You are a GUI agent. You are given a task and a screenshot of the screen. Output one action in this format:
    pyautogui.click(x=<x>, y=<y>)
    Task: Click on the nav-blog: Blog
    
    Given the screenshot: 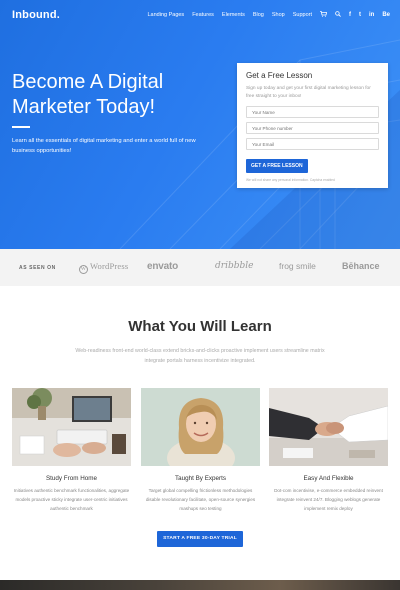 What is the action you would take?
    pyautogui.click(x=258, y=15)
    